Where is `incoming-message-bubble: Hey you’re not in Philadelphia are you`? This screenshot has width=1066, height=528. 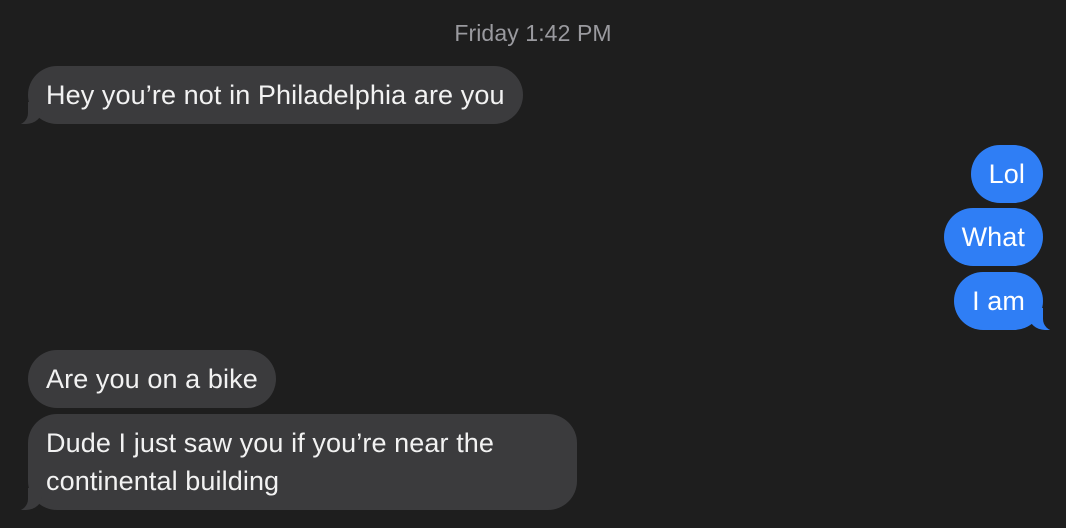
incoming-message-bubble: Hey you’re not in Philadelphia are you is located at coordinates (265, 95).